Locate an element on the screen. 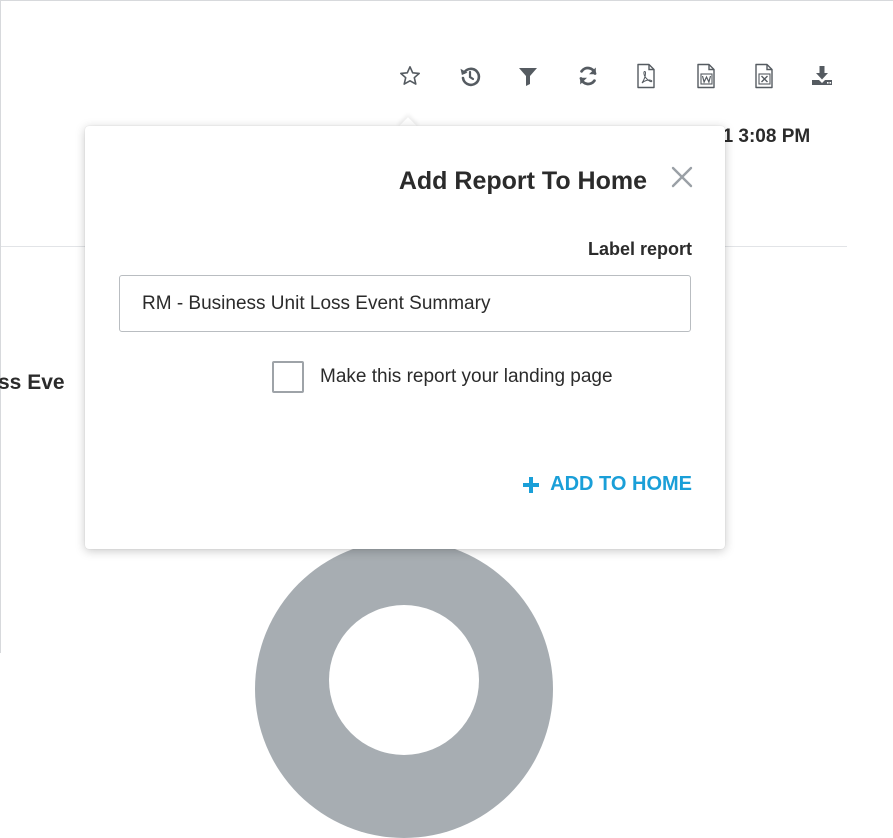 This screenshot has height=838, width=893. donut-chart-hole is located at coordinates (404, 680).